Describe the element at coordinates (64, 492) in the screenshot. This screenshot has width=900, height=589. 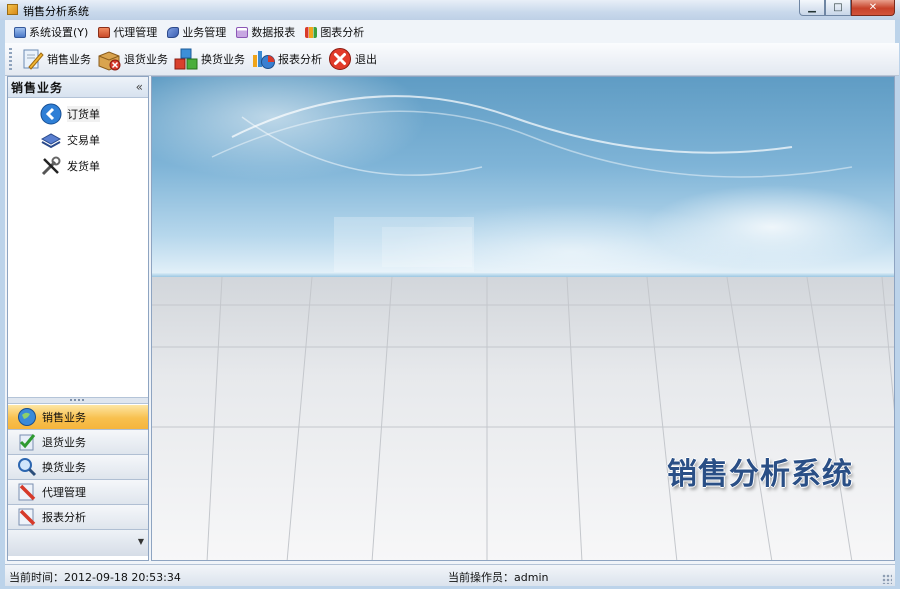
I see `nav-label: 代理管理` at that location.